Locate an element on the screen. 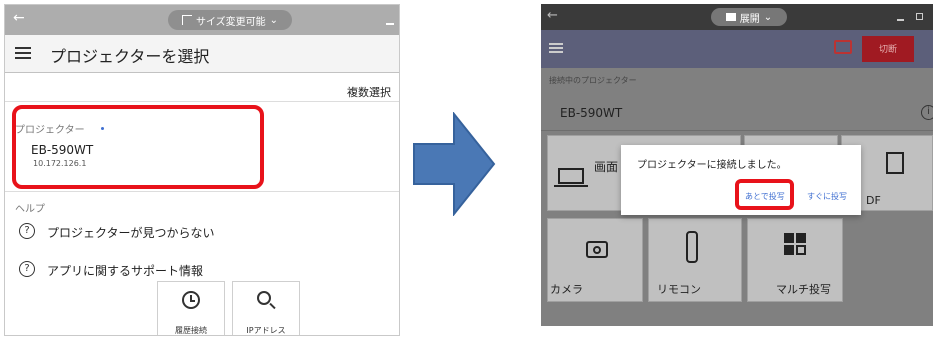  right-app-bar: 切断 is located at coordinates (737, 49).